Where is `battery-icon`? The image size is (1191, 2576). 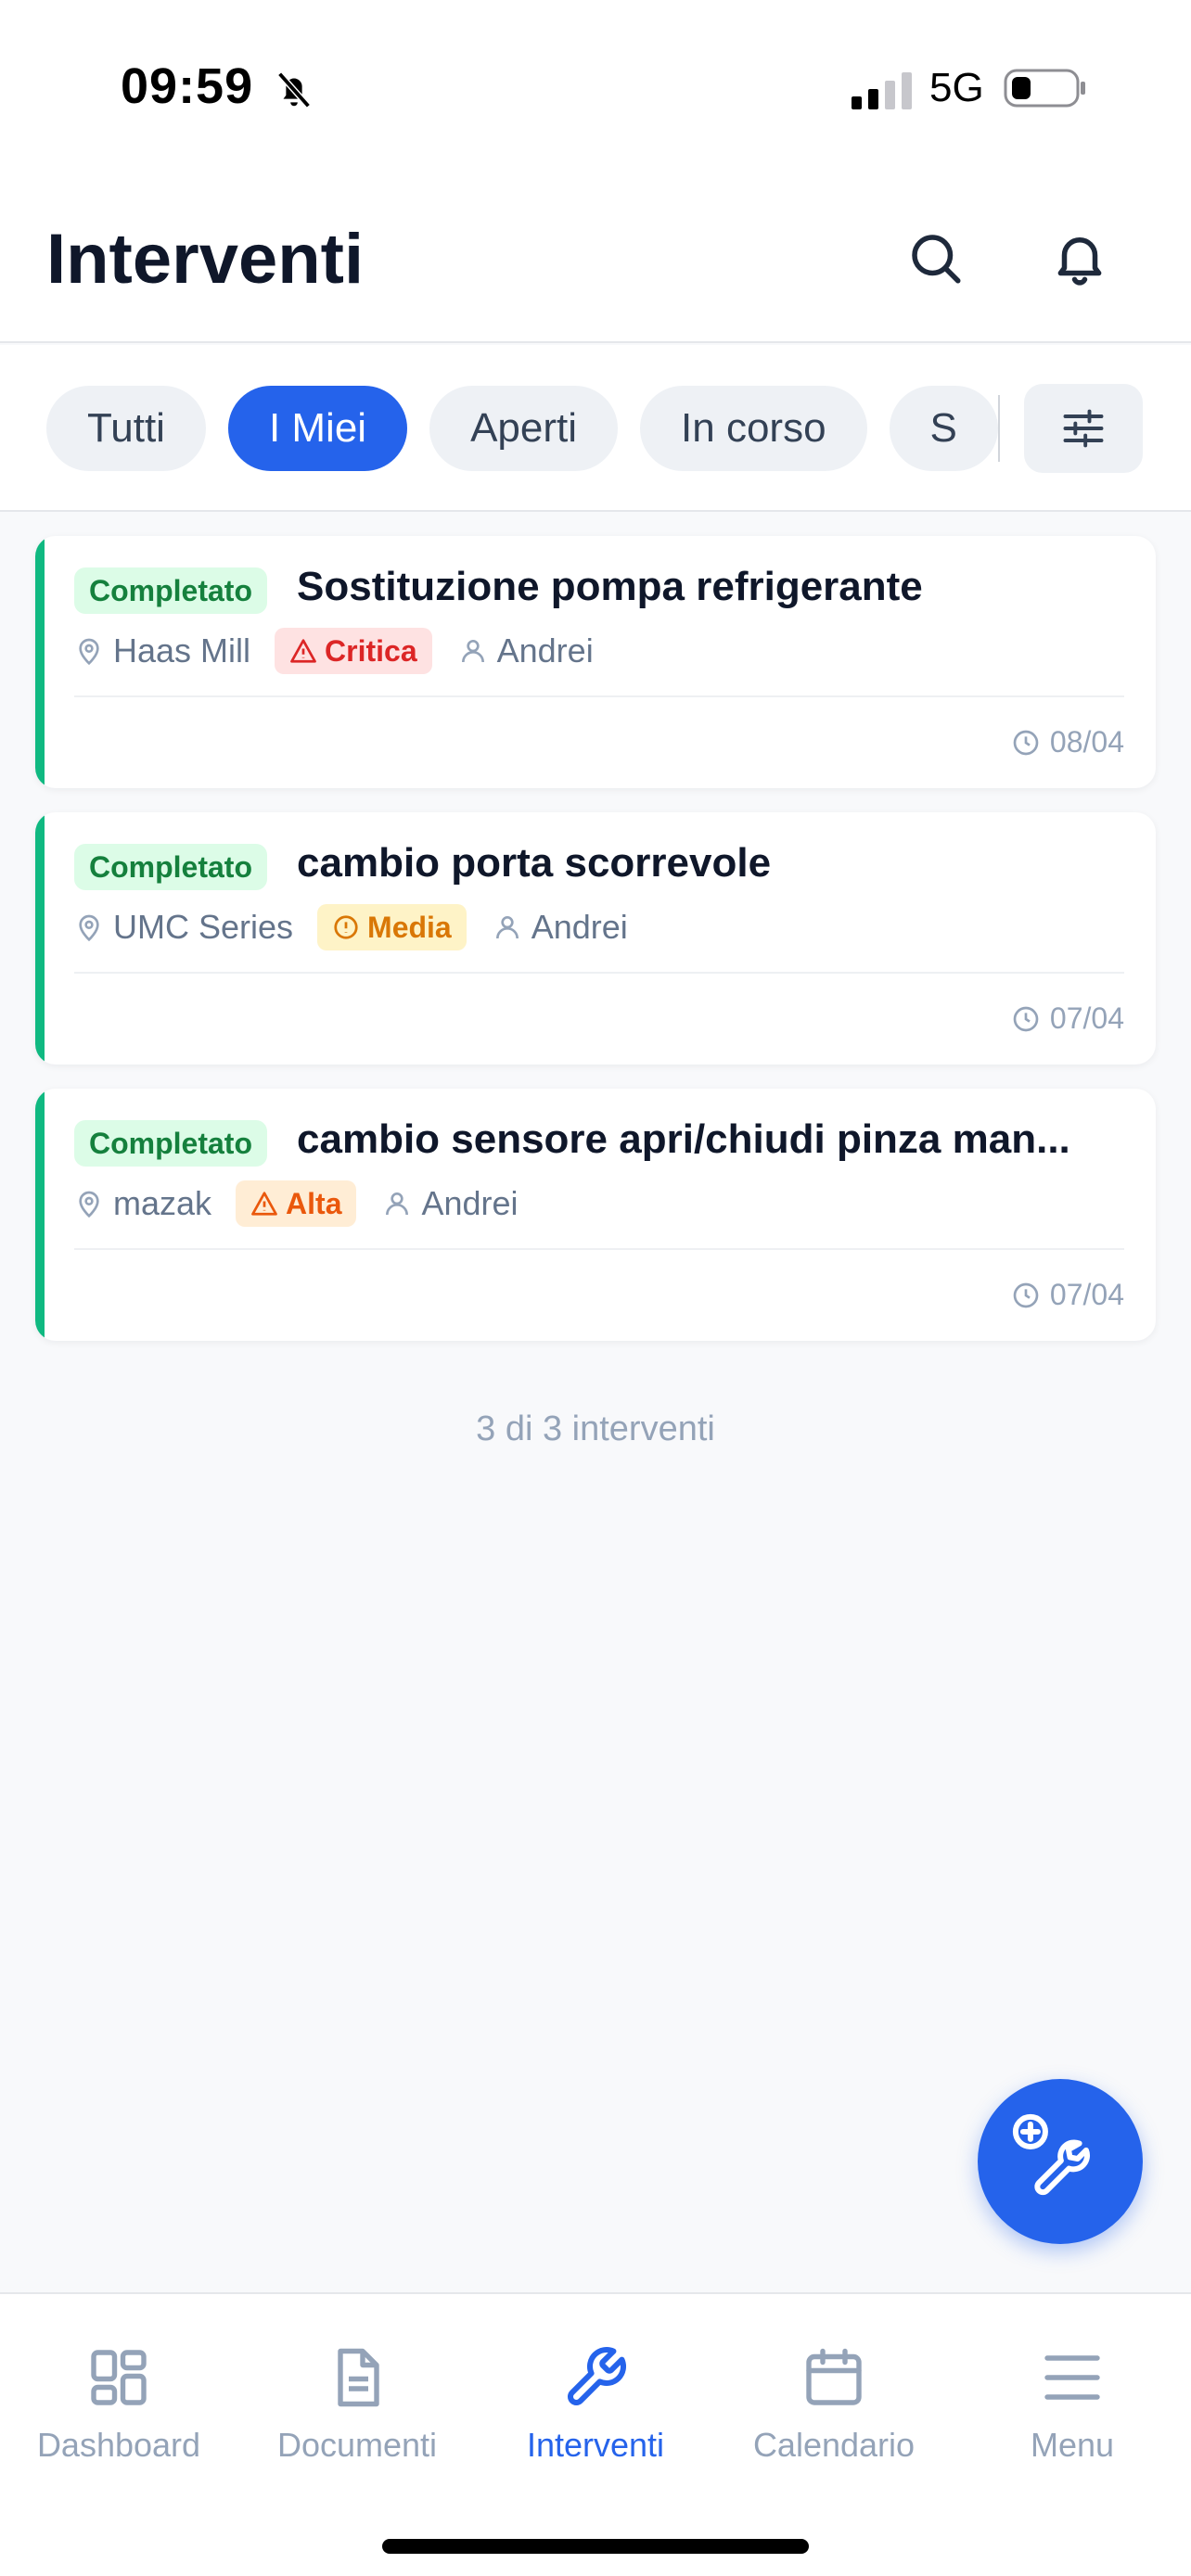 battery-icon is located at coordinates (1044, 89).